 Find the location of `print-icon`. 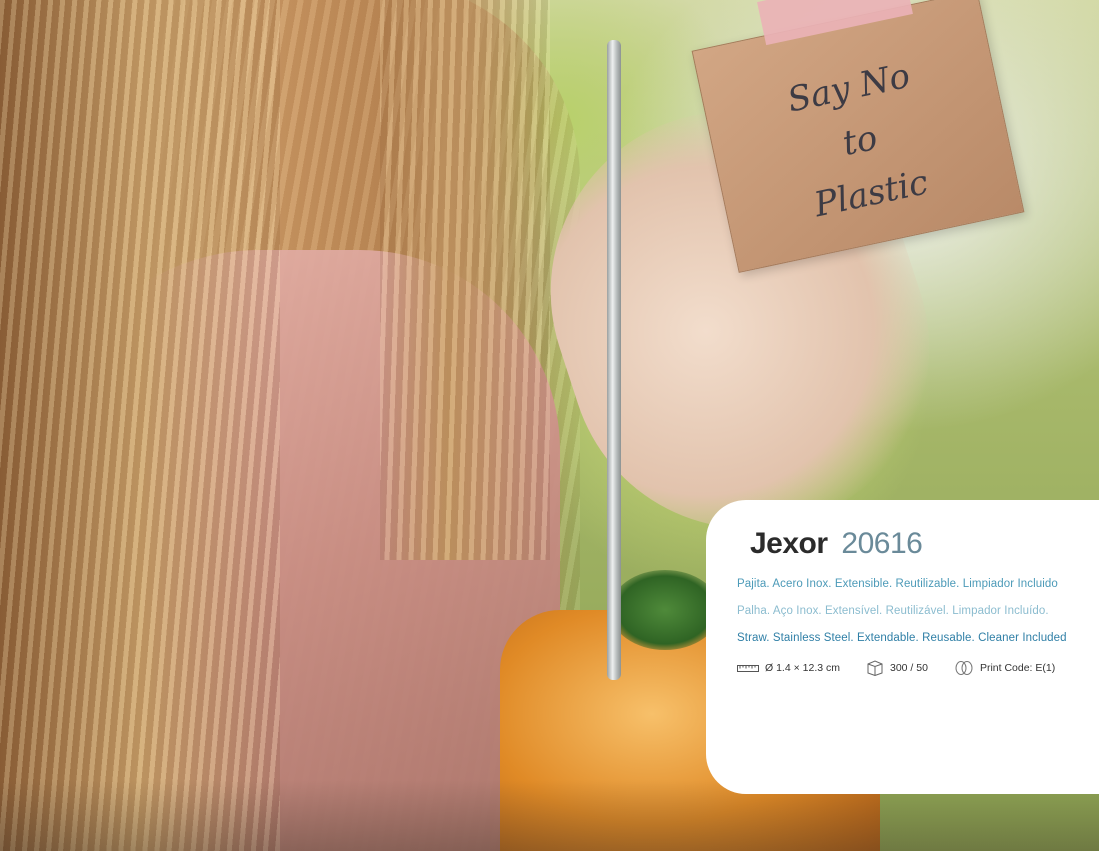

print-icon is located at coordinates (964, 668).